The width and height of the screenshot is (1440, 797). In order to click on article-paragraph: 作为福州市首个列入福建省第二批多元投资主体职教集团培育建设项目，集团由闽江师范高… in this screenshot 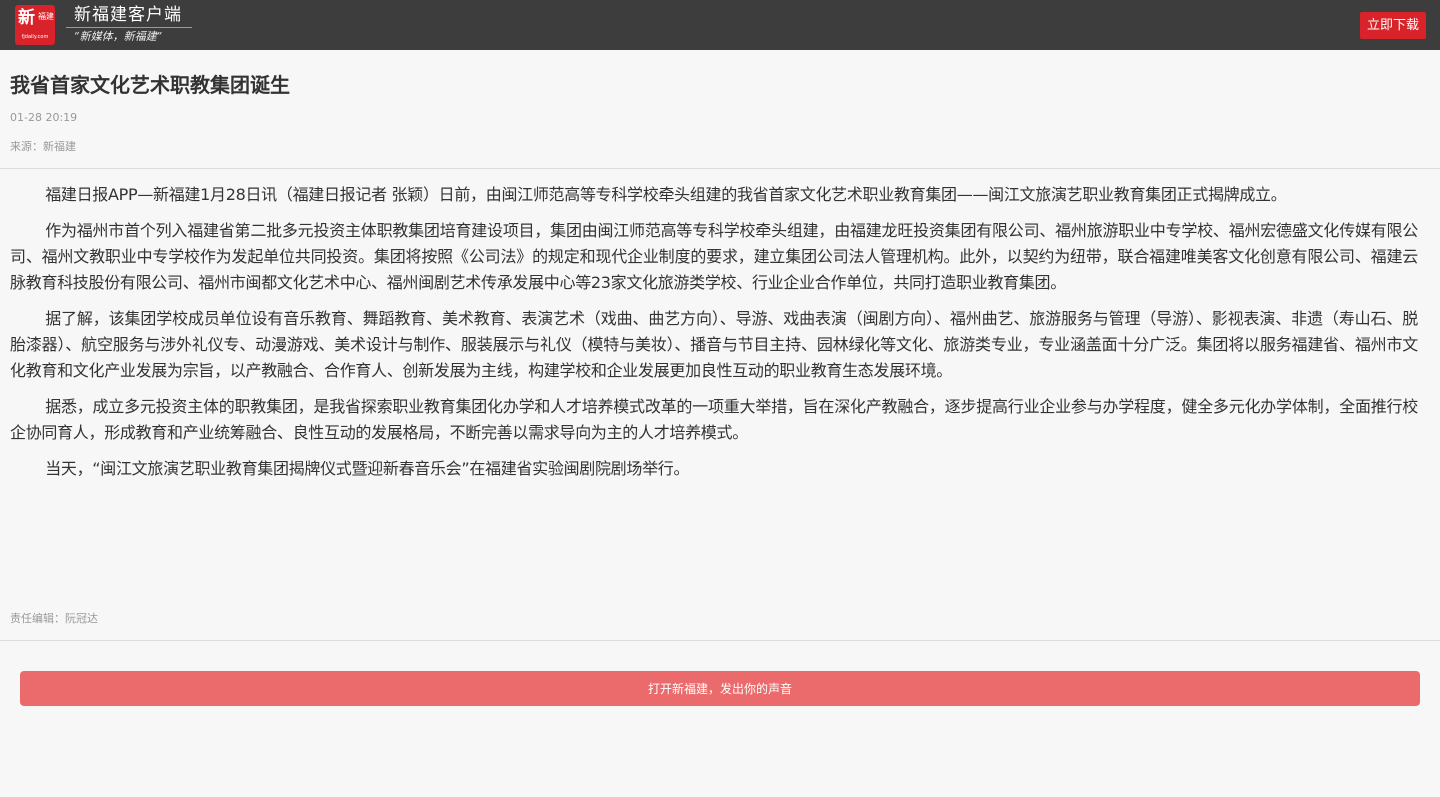, I will do `click(714, 256)`.